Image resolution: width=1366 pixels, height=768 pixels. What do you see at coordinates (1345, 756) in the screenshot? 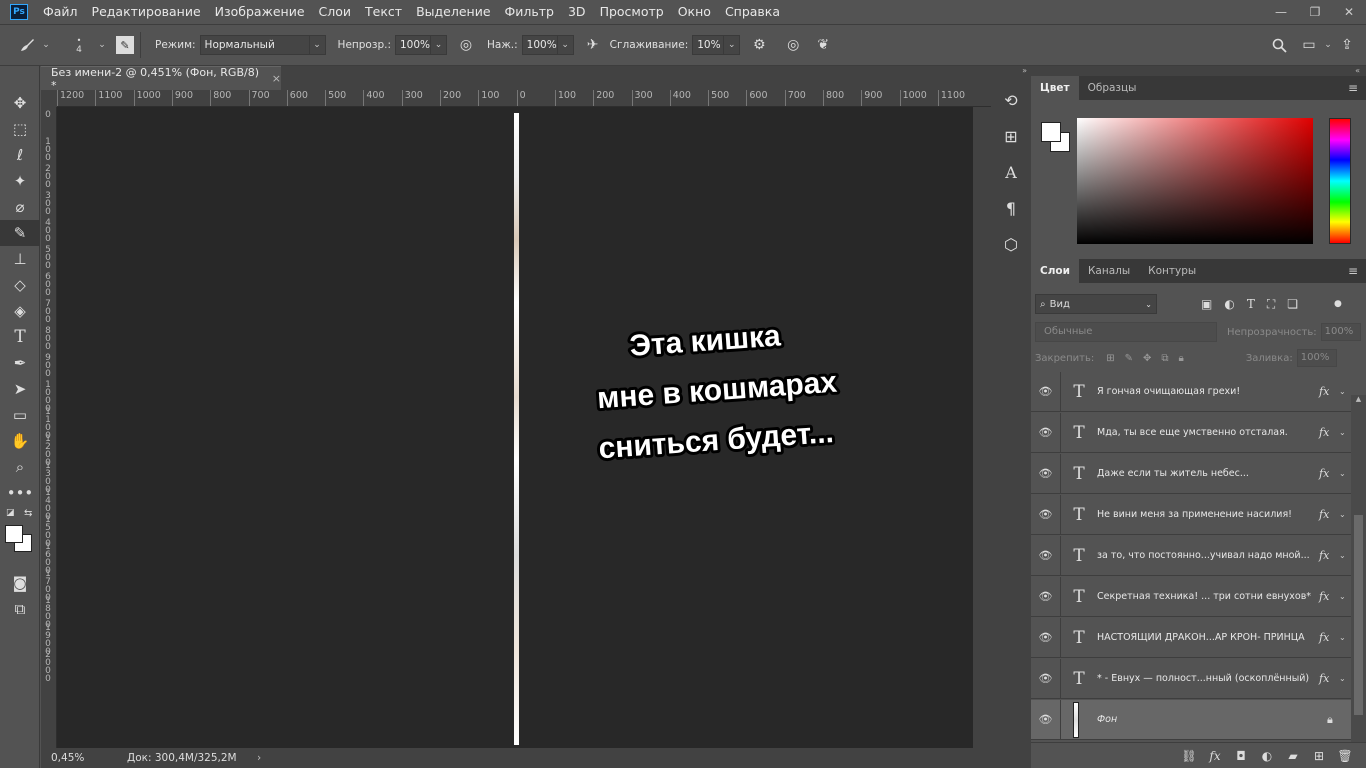
I see `delete-layer-trash-icon: 🗑︎` at bounding box center [1345, 756].